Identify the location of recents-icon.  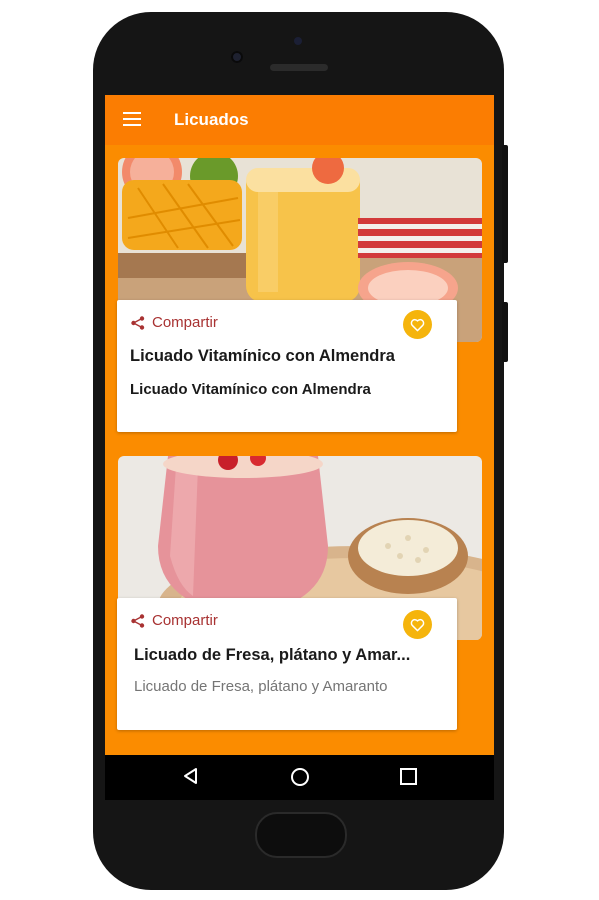
(408, 776).